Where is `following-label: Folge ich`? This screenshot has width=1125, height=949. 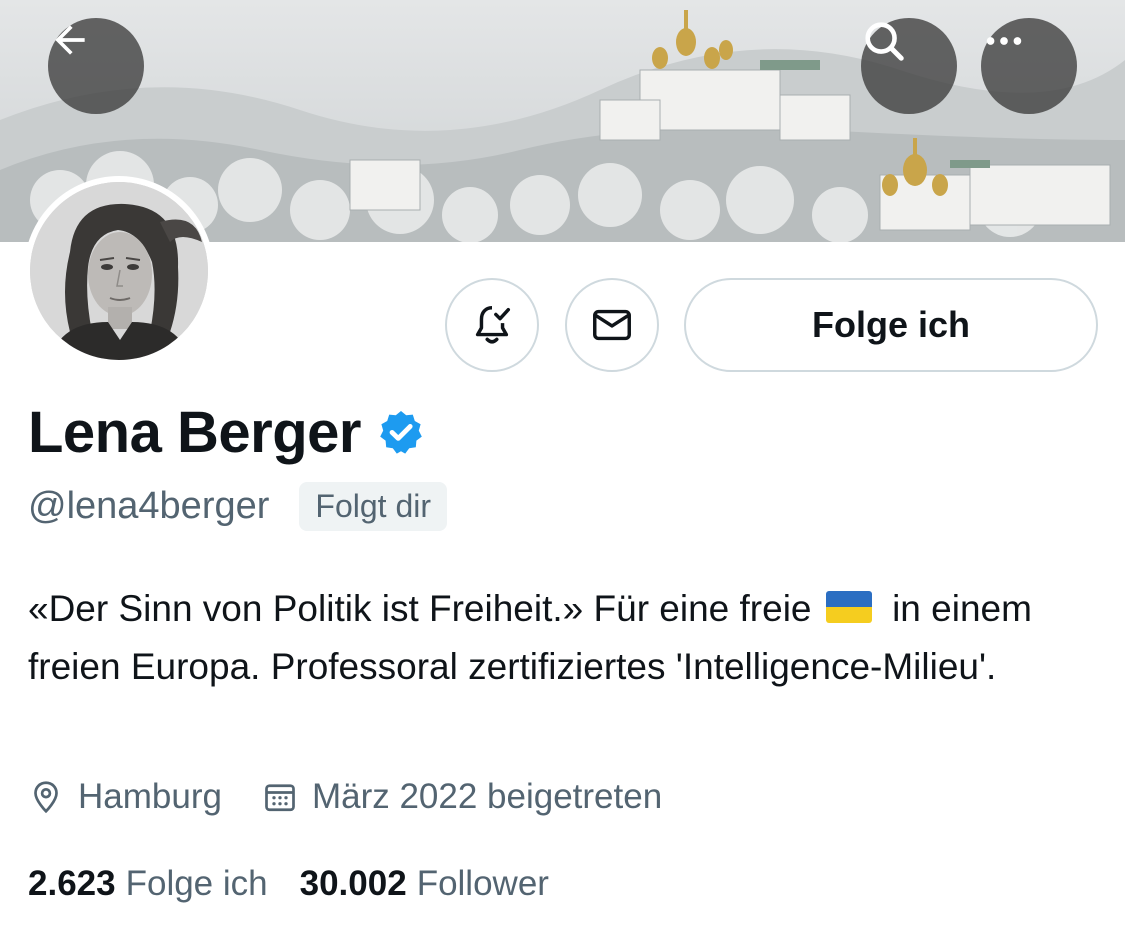
following-label: Folge ich is located at coordinates (196, 883).